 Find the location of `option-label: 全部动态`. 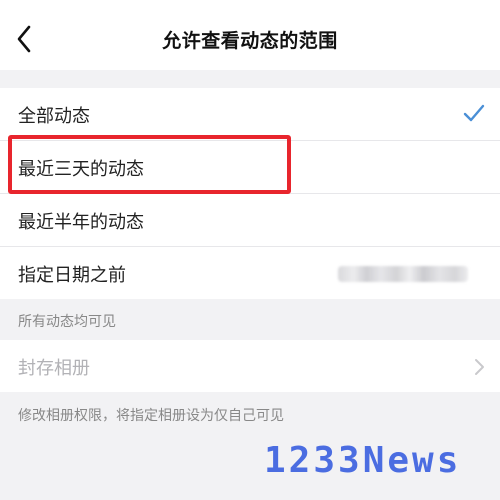

option-label: 全部动态 is located at coordinates (54, 116).